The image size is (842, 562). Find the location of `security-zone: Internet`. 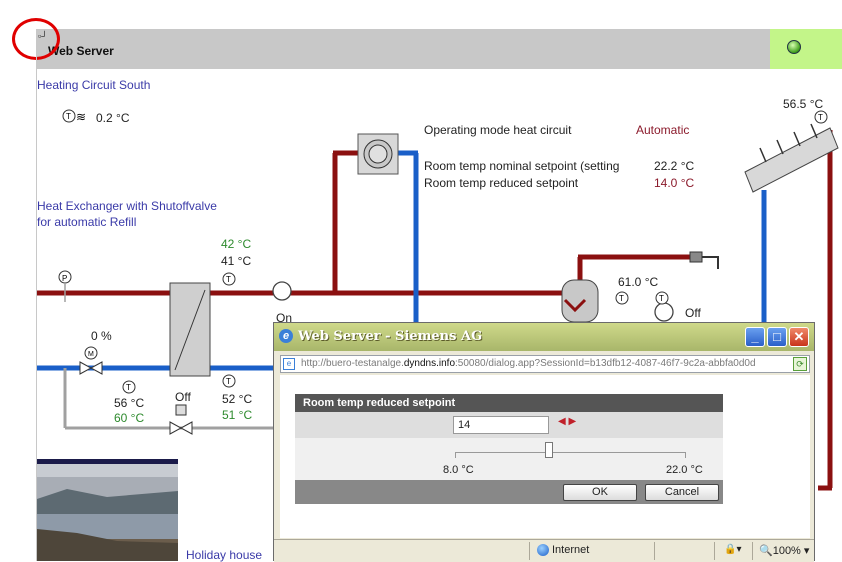

security-zone: Internet is located at coordinates (563, 550).